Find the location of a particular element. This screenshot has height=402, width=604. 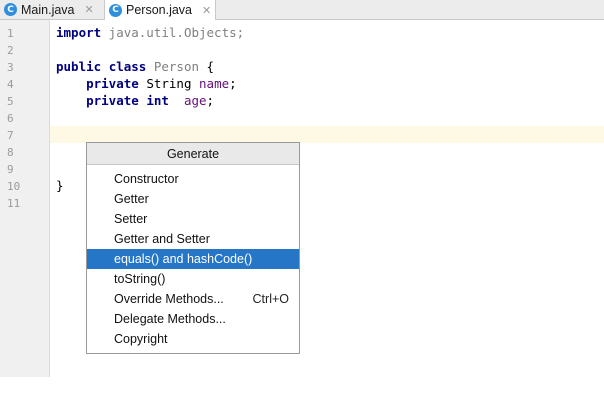

keyword: import is located at coordinates (79, 32).